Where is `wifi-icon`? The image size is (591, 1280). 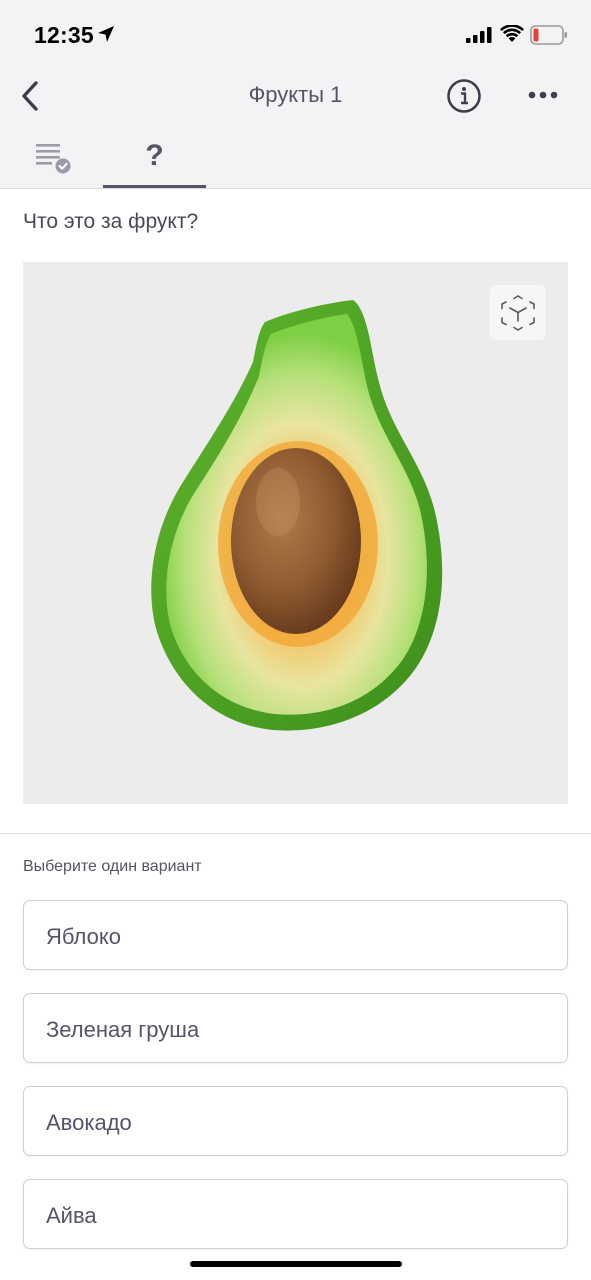
wifi-icon is located at coordinates (512, 33).